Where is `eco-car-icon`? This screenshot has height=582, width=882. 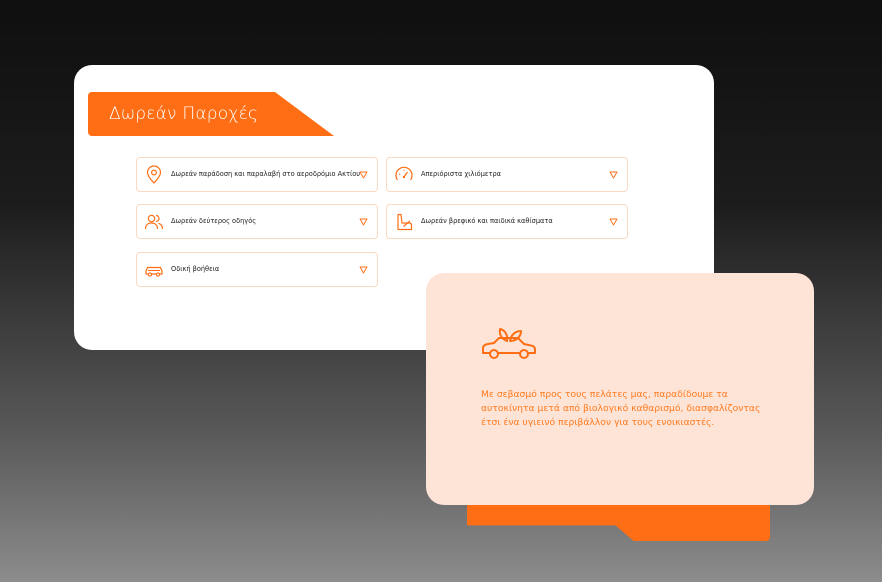 eco-car-icon is located at coordinates (509, 343).